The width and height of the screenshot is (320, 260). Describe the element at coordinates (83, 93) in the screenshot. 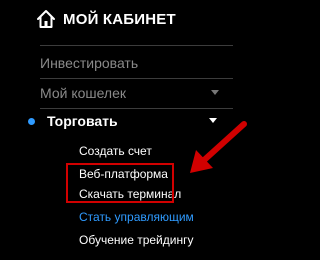

I see `menu-item-label: Мой кошелек` at that location.